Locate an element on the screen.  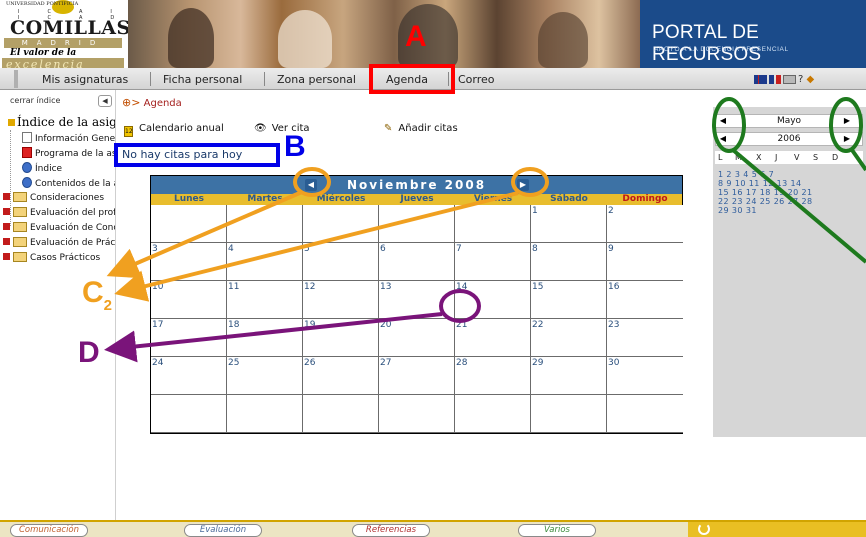
annotation-circle-day is located at coordinates (460, 306).